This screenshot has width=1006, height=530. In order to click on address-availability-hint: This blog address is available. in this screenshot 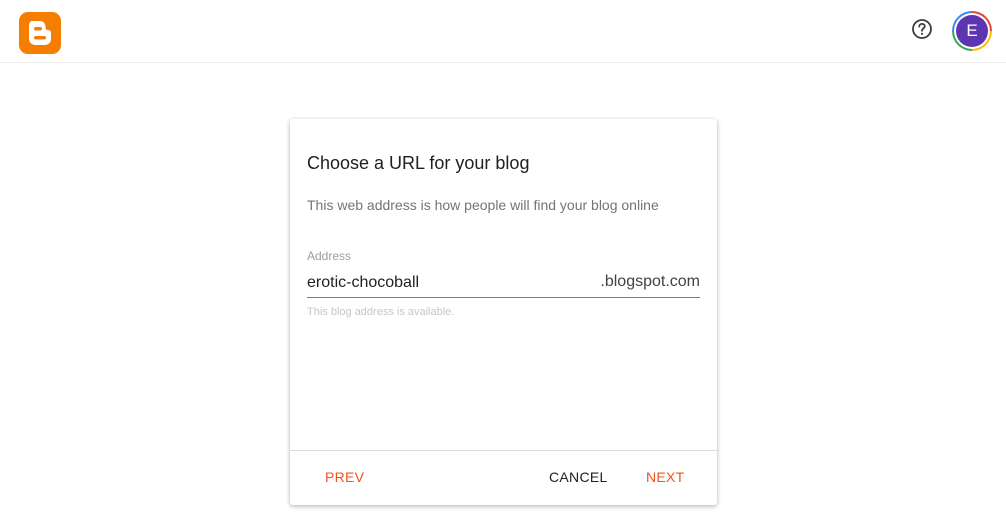, I will do `click(381, 312)`.